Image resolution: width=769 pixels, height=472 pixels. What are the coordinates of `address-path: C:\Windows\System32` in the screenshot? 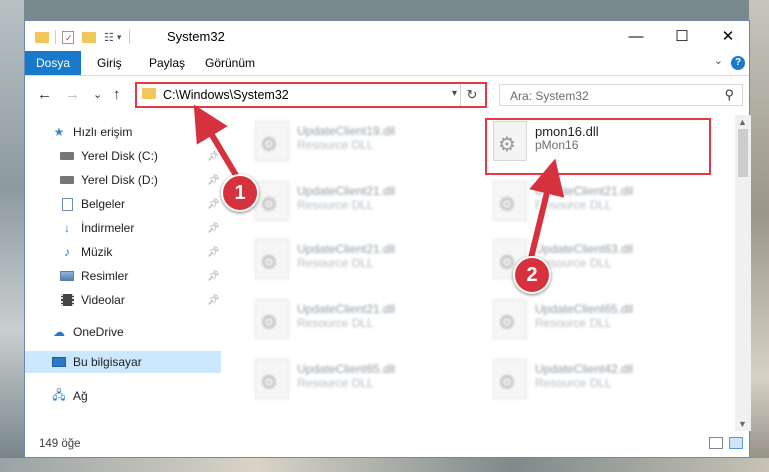 It's located at (226, 95).